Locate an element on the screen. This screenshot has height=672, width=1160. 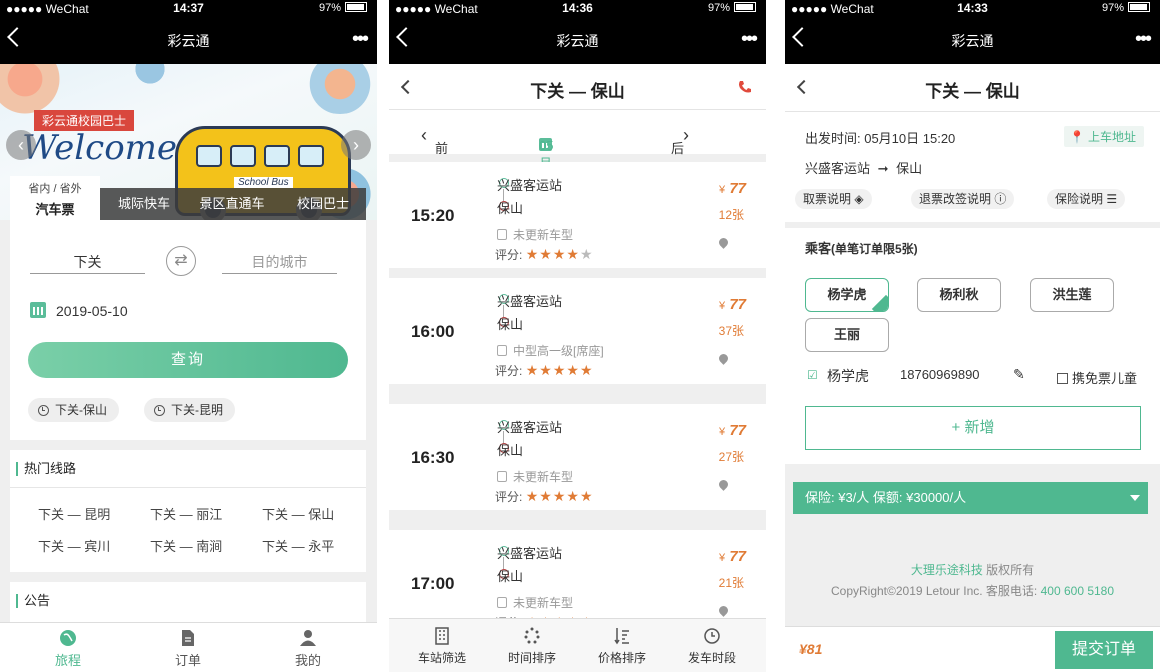
history-chip: 下关-昆明 is located at coordinates (189, 410).